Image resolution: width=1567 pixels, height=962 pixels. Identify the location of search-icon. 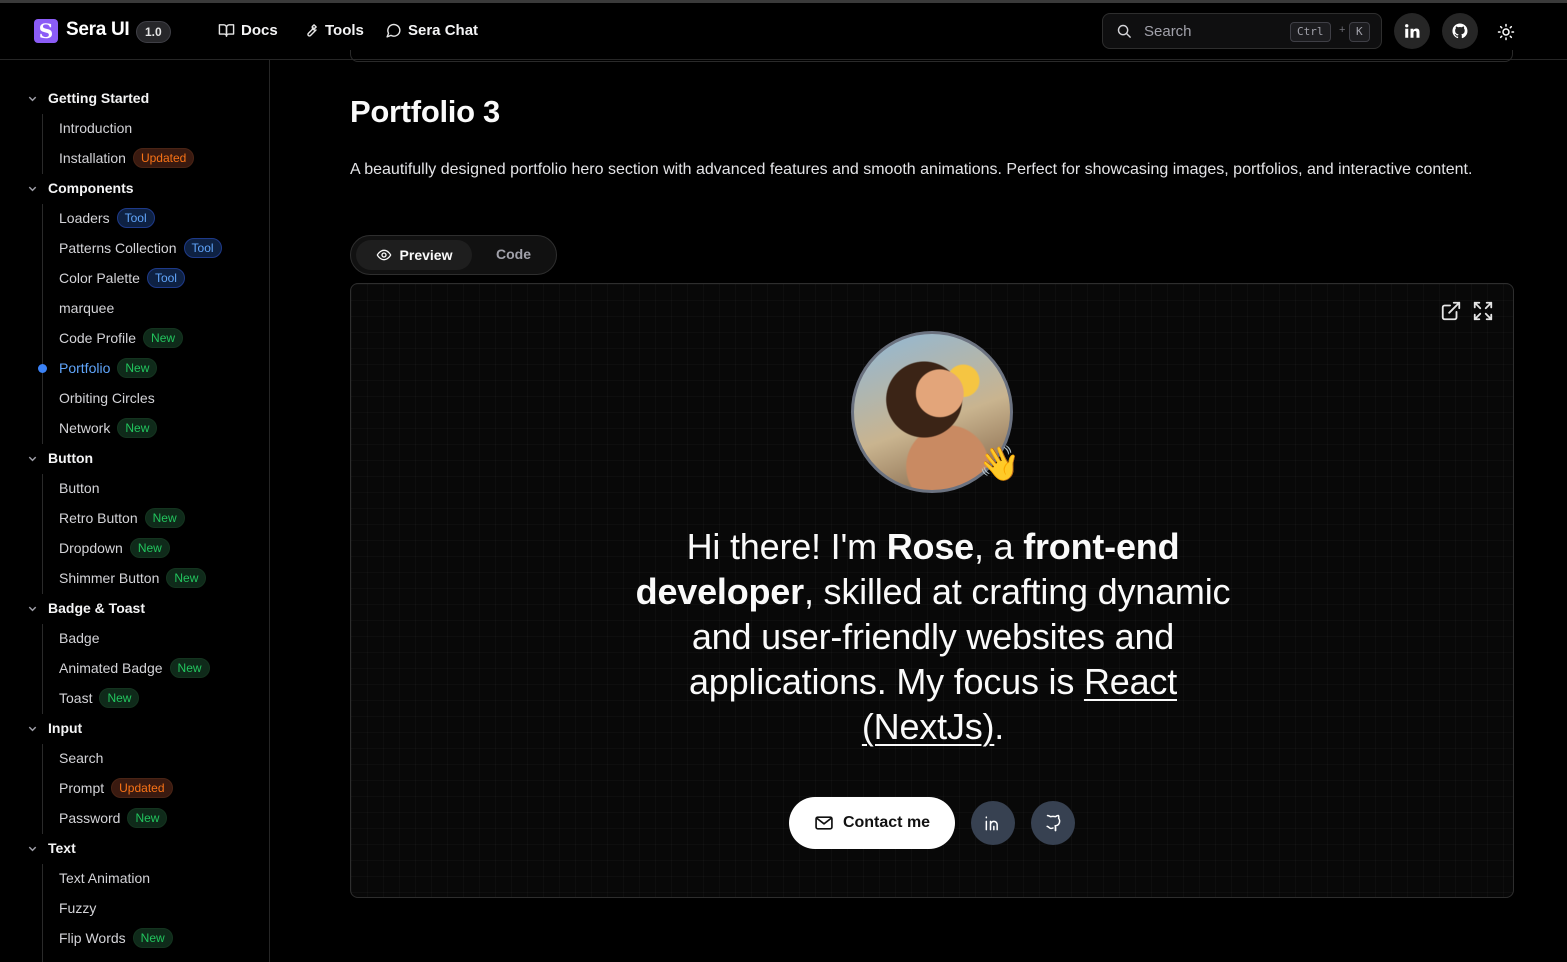
(1124, 31).